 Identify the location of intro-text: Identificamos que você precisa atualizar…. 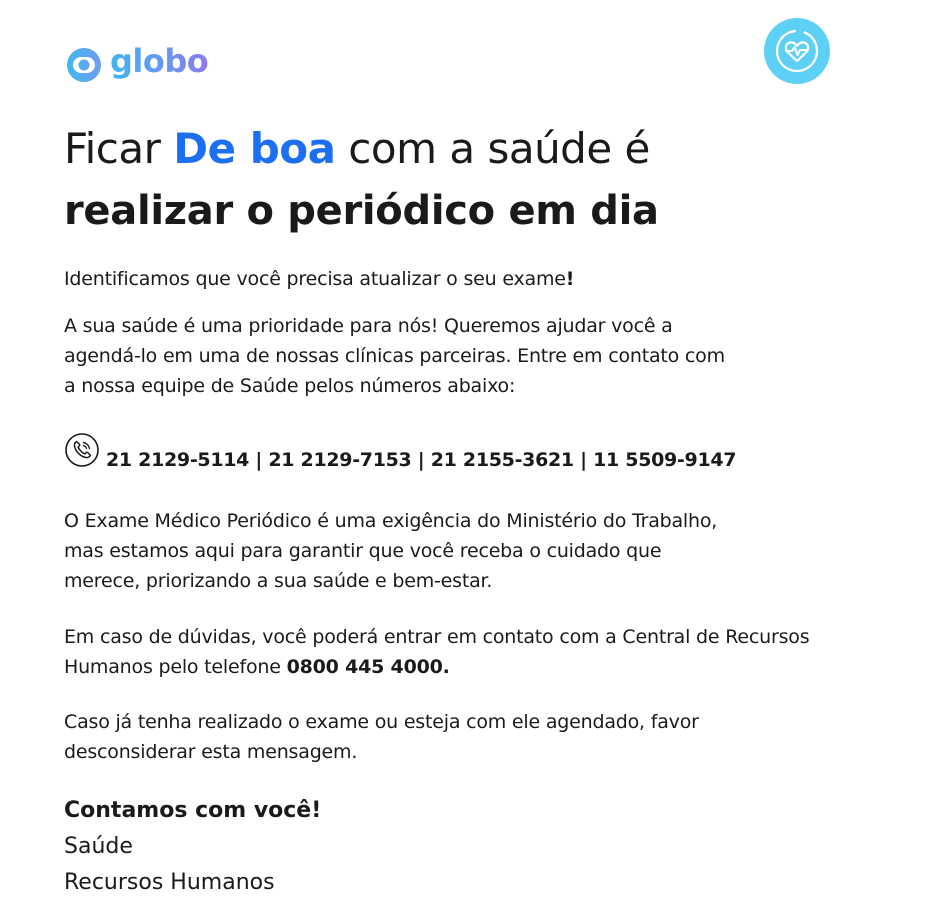
(315, 279).